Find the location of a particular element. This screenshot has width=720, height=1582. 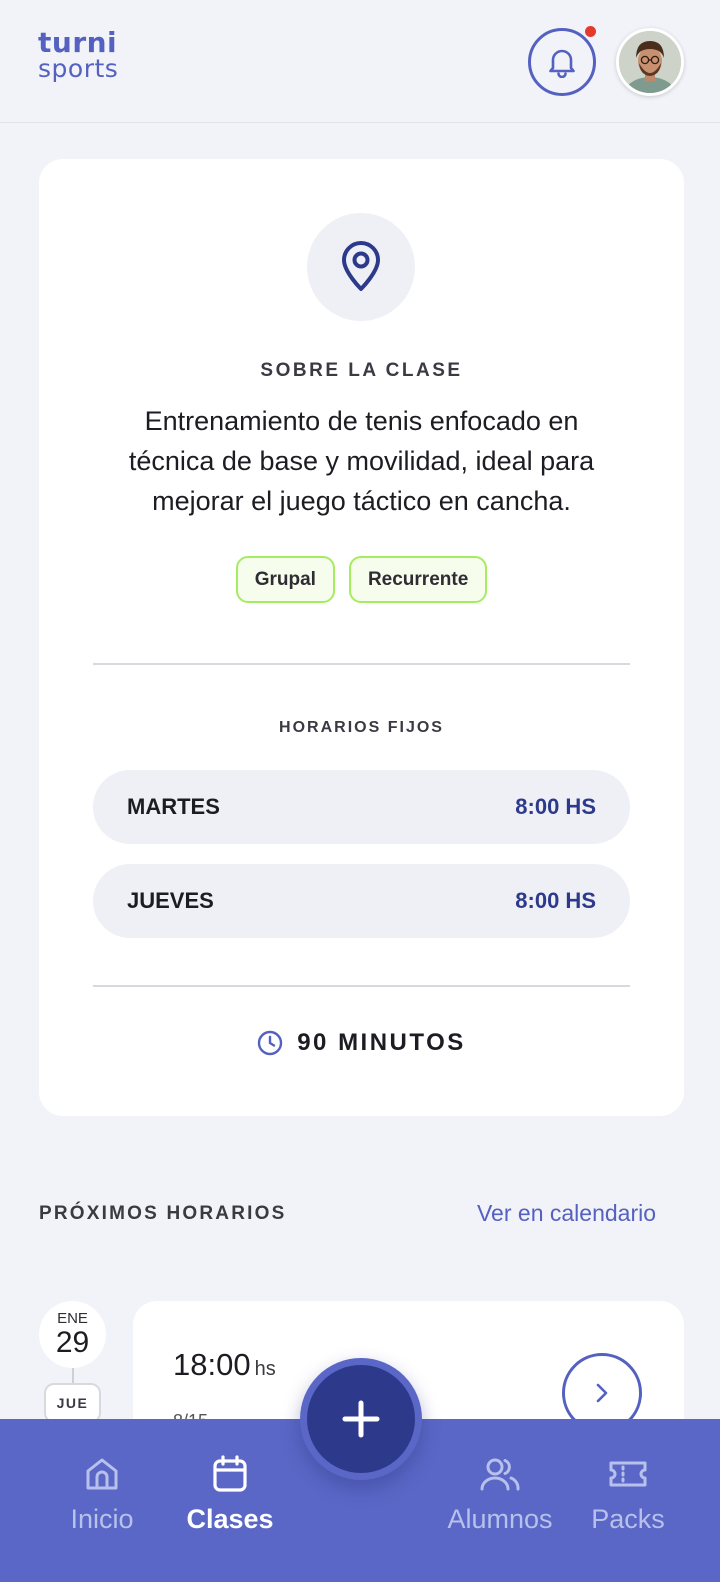

users-icon is located at coordinates (500, 1474).